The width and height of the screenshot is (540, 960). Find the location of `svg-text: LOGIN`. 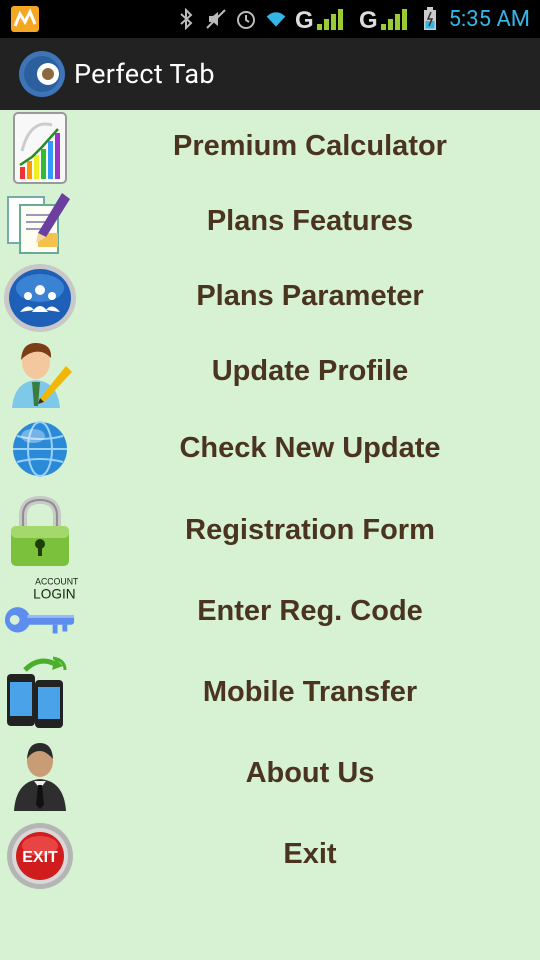

svg-text: LOGIN is located at coordinates (54, 593).